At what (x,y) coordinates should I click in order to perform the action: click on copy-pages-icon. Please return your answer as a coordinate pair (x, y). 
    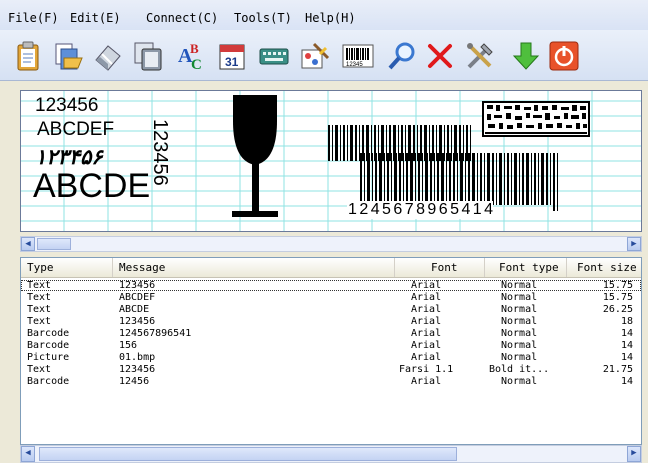
    Looking at the image, I should click on (148, 56).